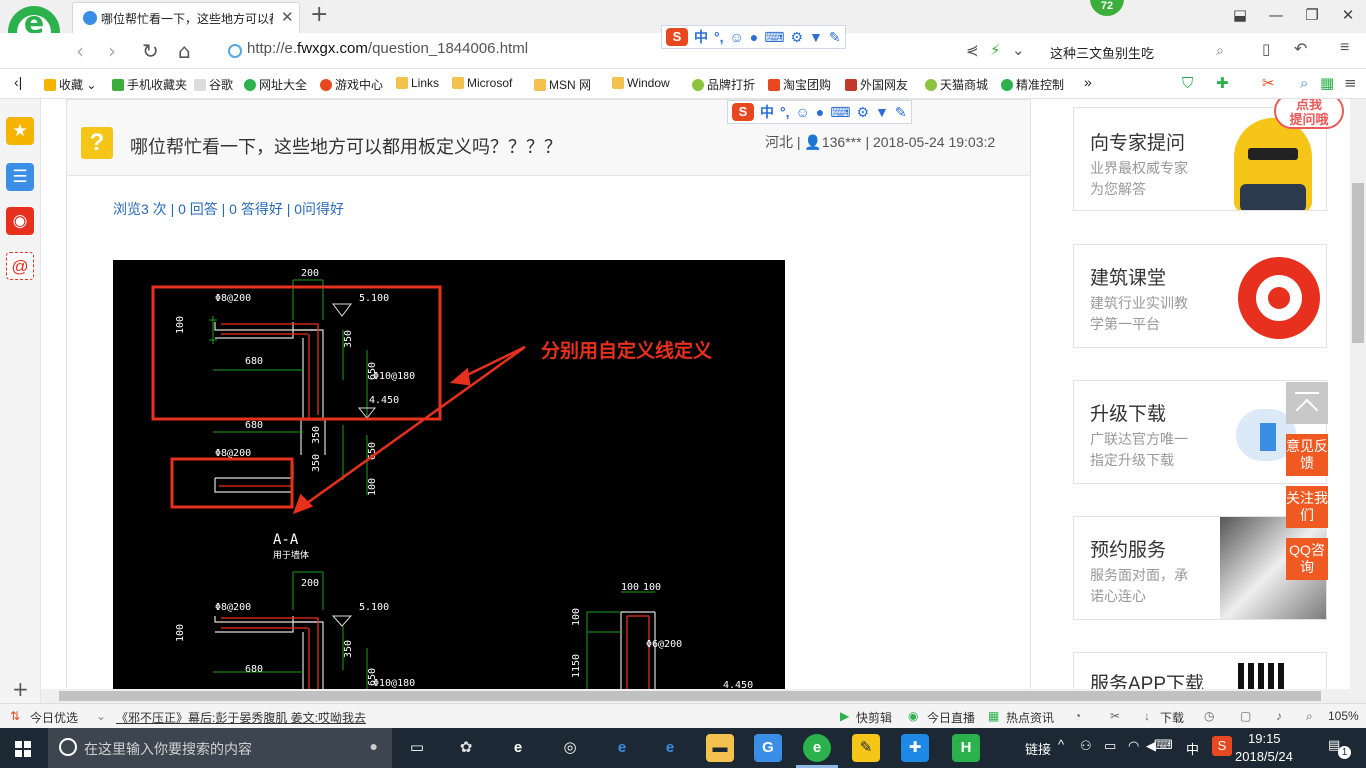  Describe the element at coordinates (518, 748) in the screenshot. I see `ie-browser-icon: e` at that location.